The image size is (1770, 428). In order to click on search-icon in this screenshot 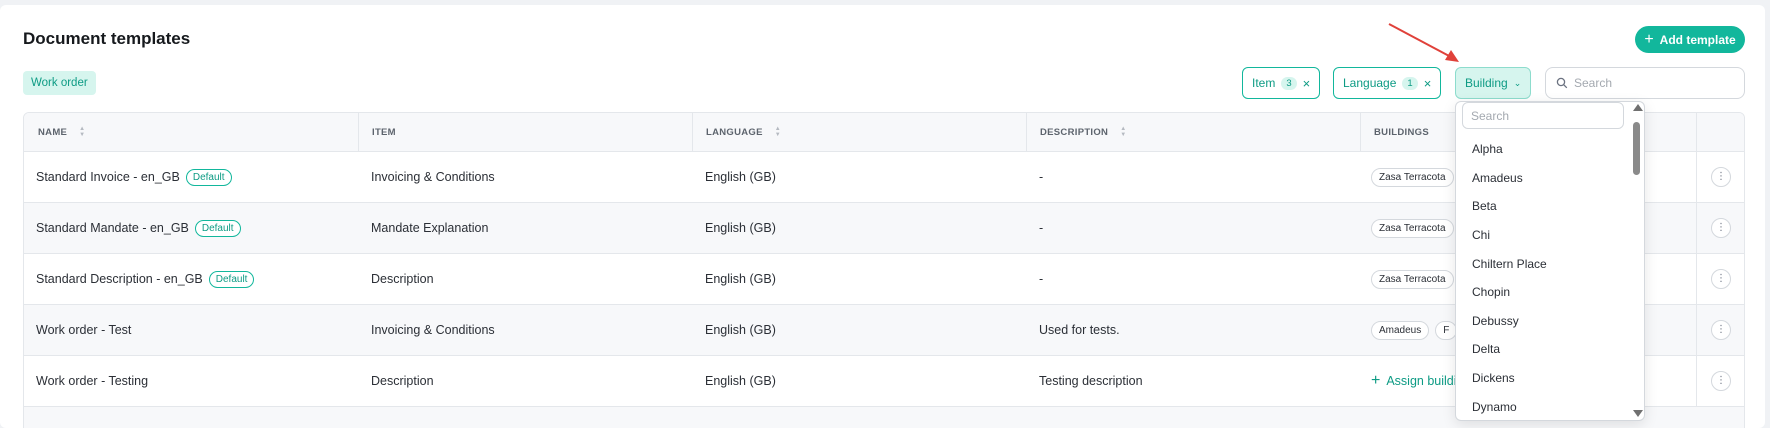, I will do `click(1562, 83)`.